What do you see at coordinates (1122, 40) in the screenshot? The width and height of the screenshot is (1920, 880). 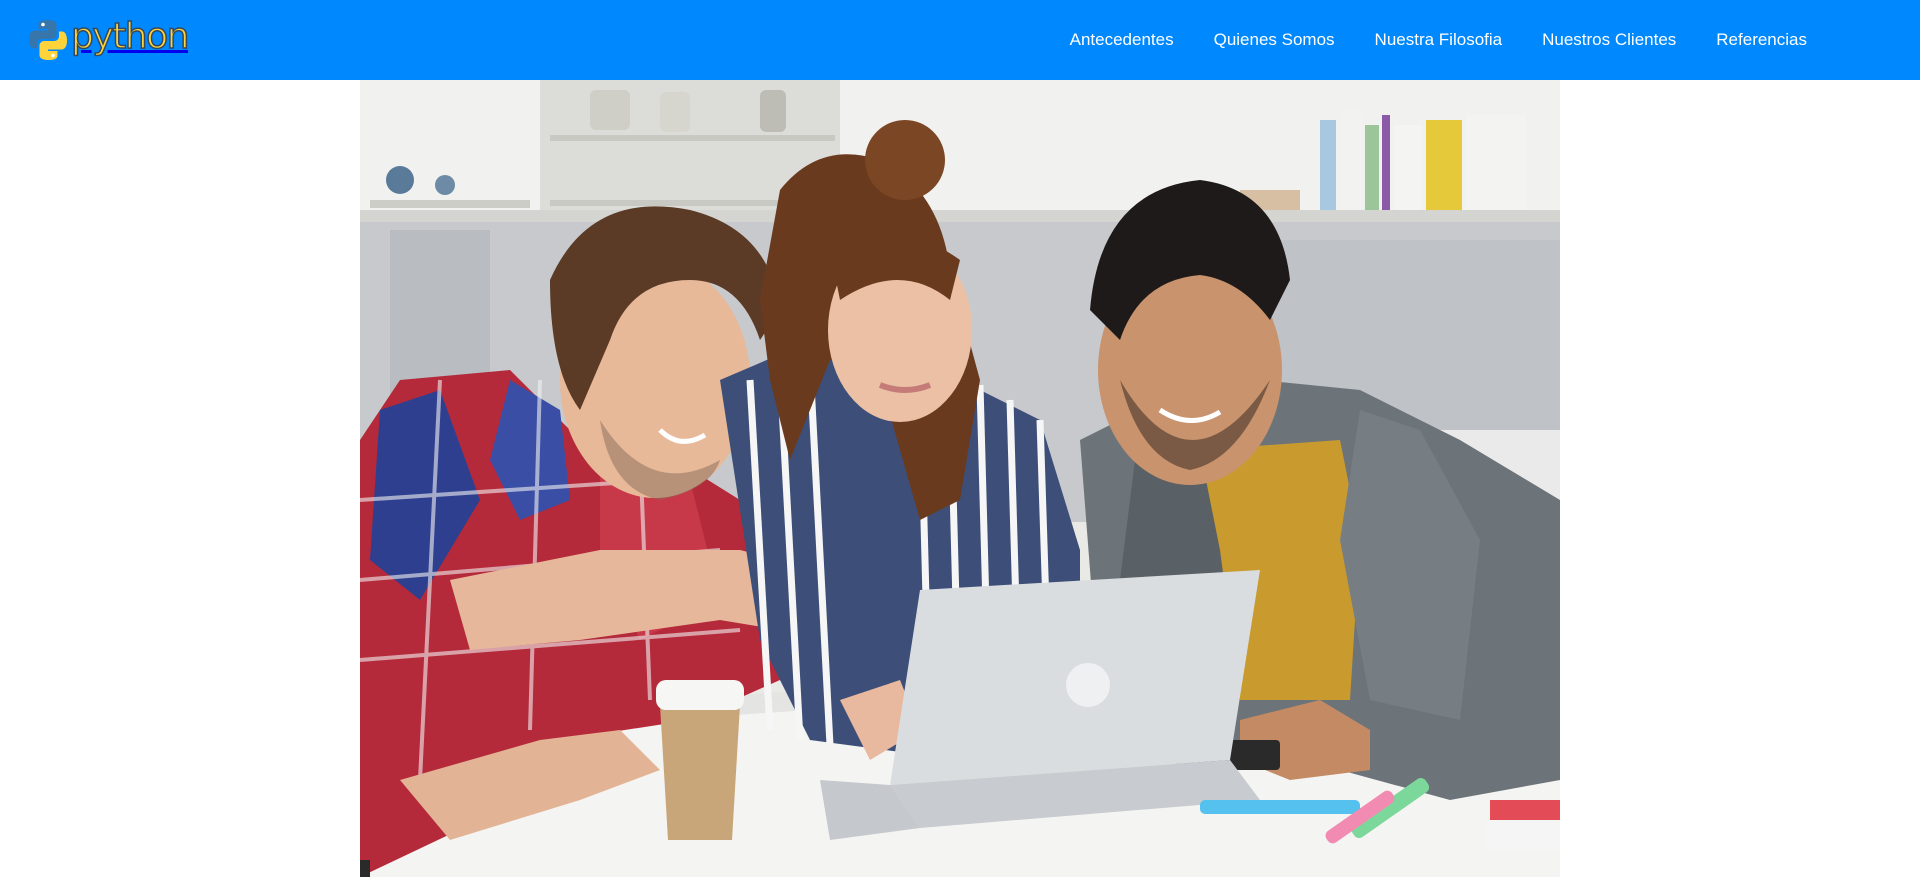 I see `nav-link-antecedentes: Antecedentes` at bounding box center [1122, 40].